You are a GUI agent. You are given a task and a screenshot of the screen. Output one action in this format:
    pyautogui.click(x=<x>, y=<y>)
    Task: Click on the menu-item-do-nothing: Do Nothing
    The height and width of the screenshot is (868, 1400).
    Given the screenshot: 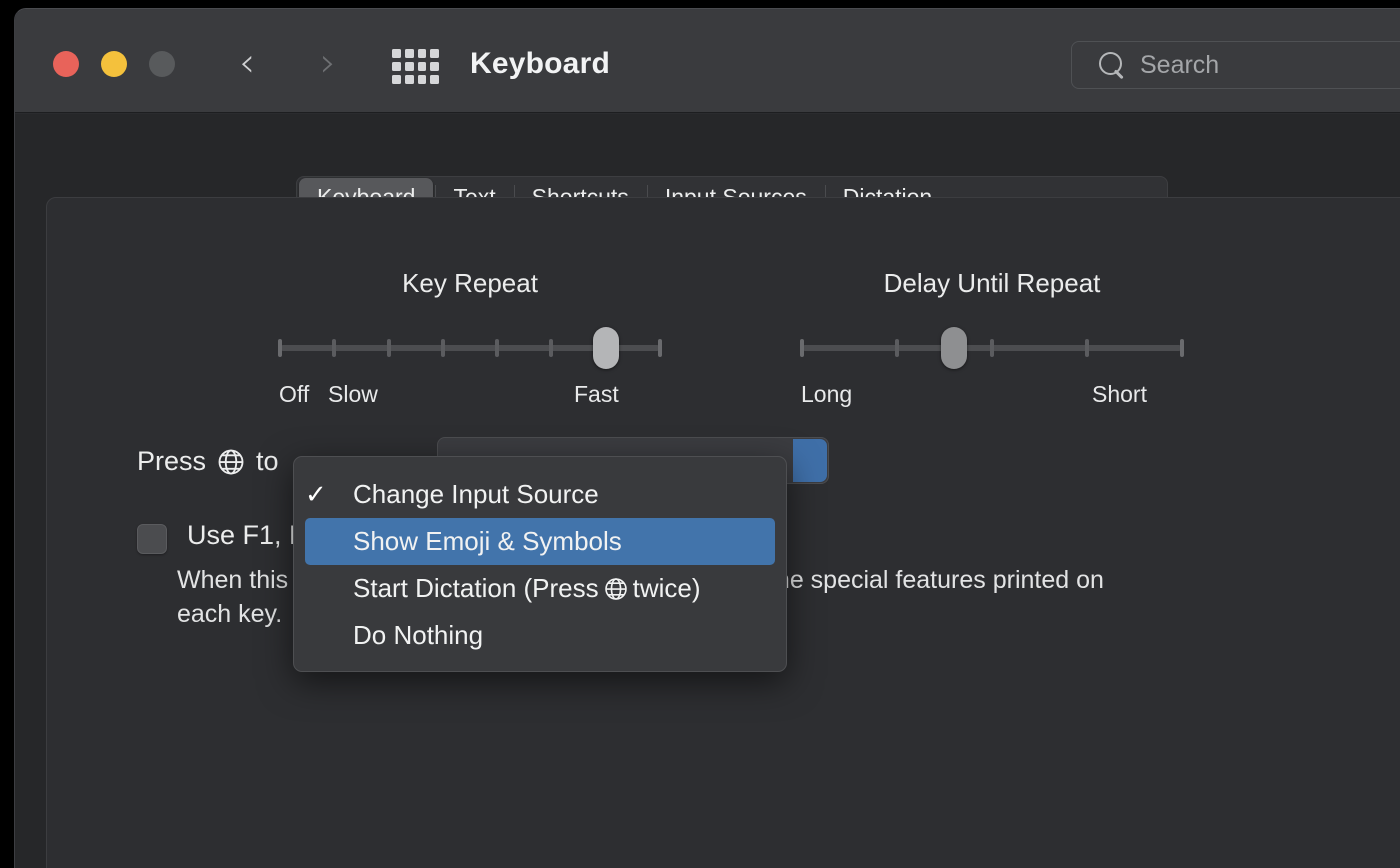 What is the action you would take?
    pyautogui.click(x=540, y=635)
    